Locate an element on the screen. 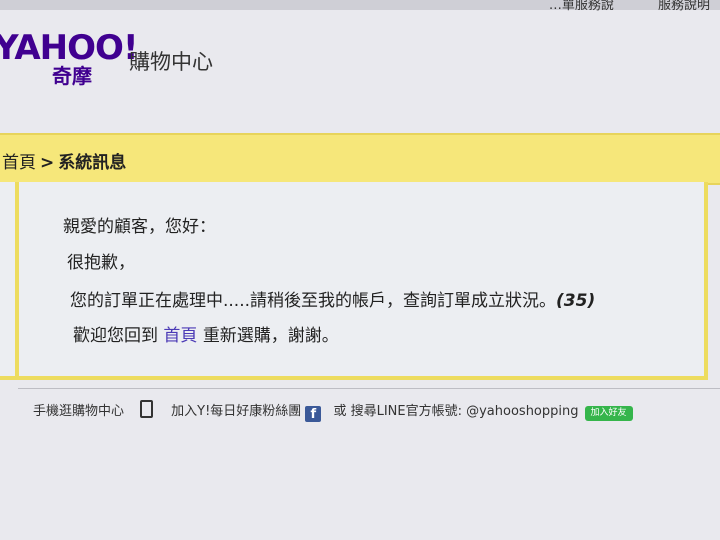 This screenshot has height=540, width=720. breadcrumb-current: 系統訊息 is located at coordinates (92, 163).